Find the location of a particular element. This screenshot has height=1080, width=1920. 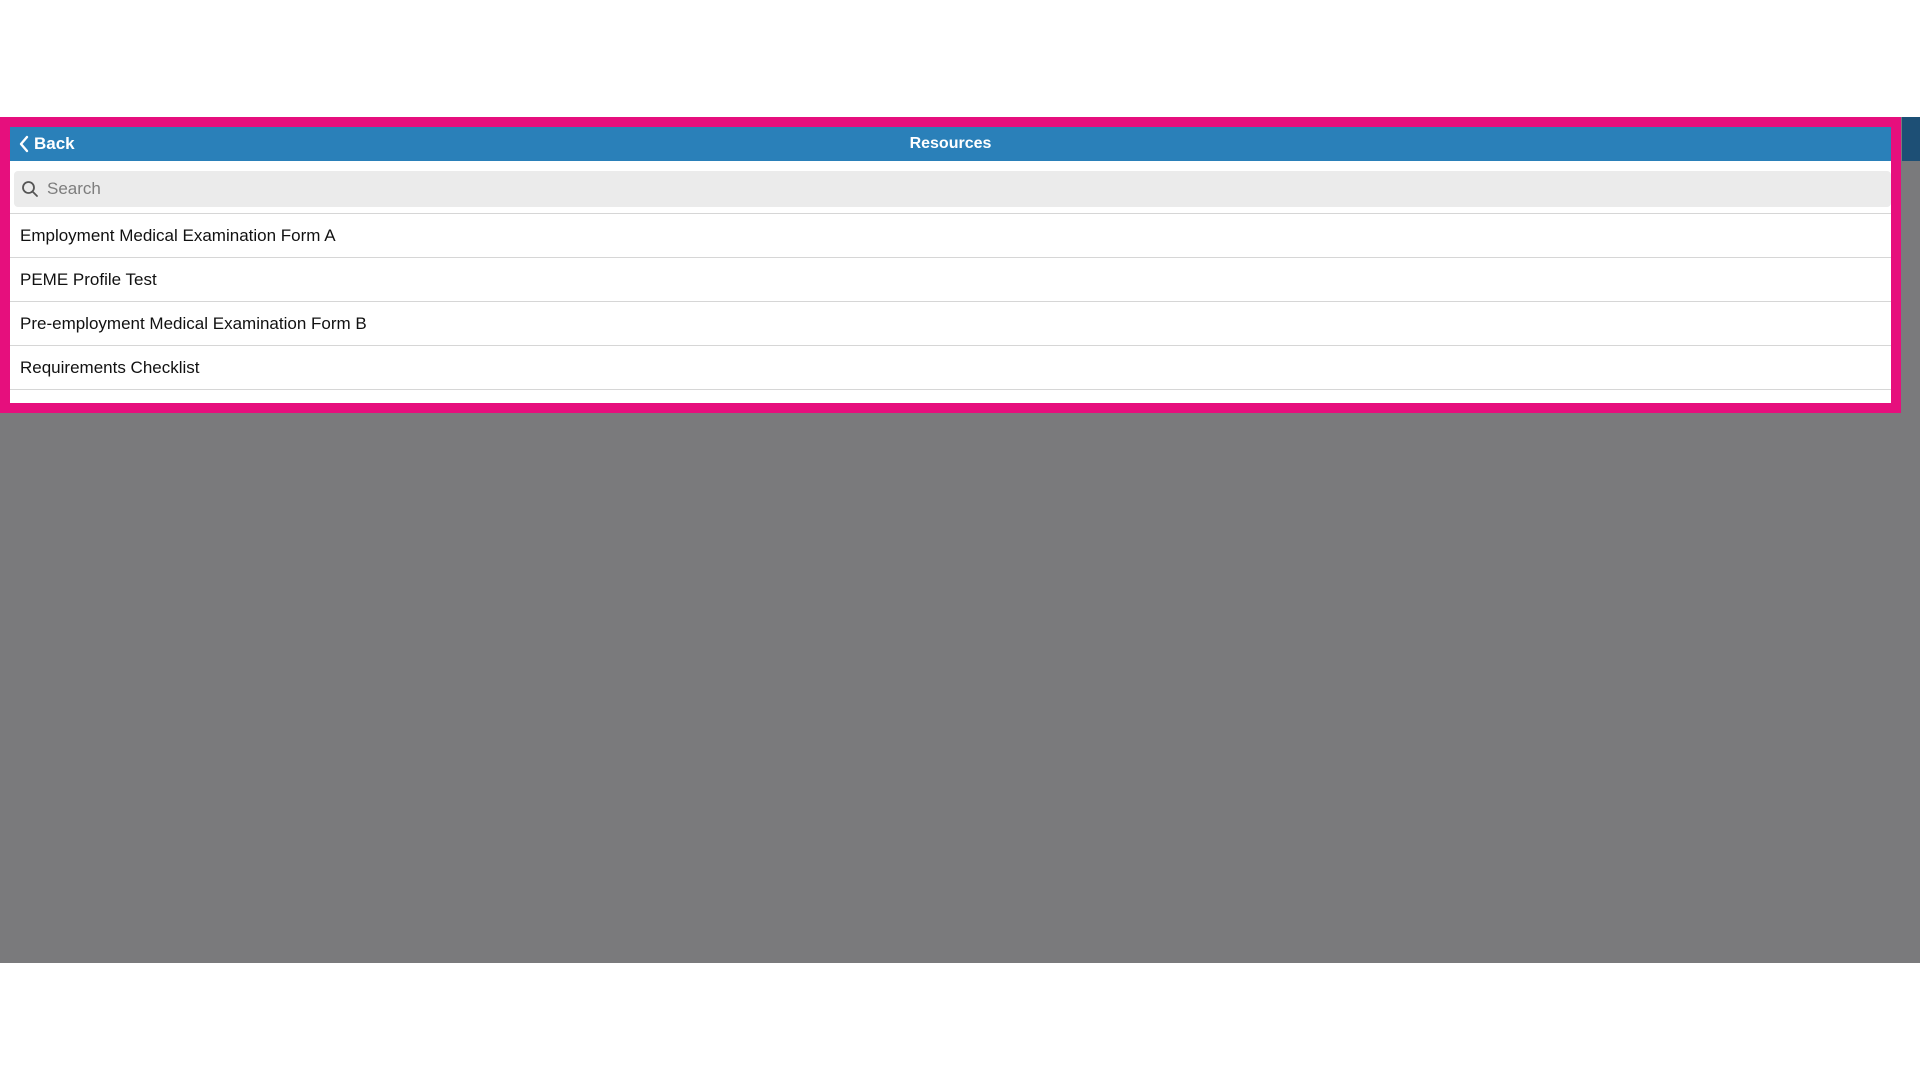

search-box is located at coordinates (952, 189).